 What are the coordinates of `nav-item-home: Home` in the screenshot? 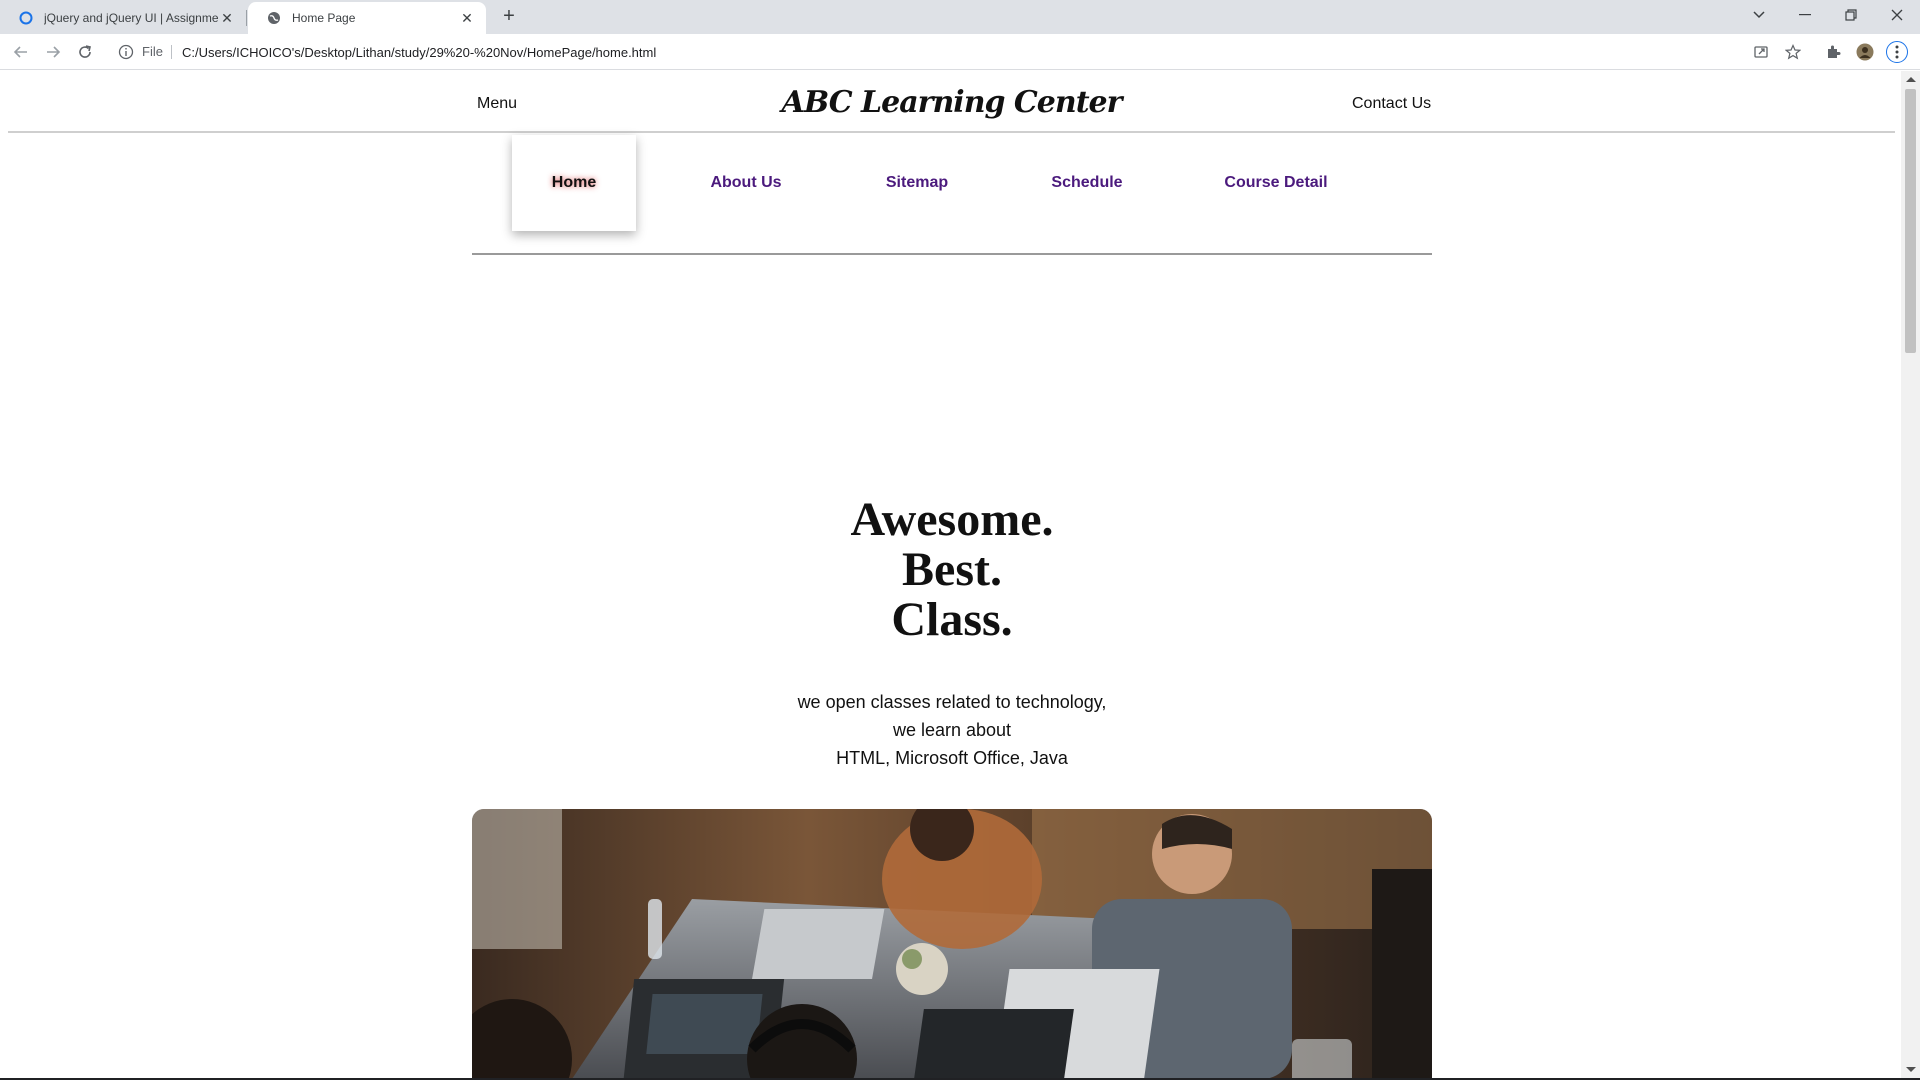 It's located at (574, 183).